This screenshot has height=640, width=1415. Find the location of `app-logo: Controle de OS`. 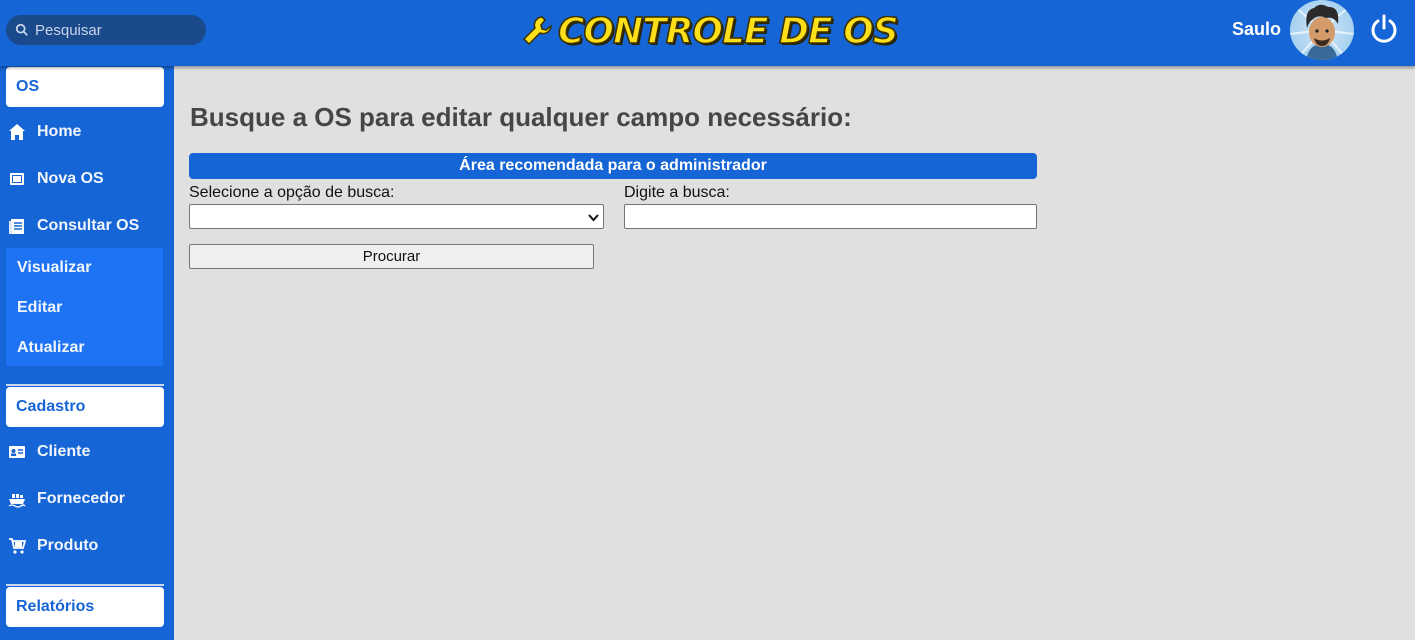

app-logo: Controle de OS is located at coordinates (709, 31).